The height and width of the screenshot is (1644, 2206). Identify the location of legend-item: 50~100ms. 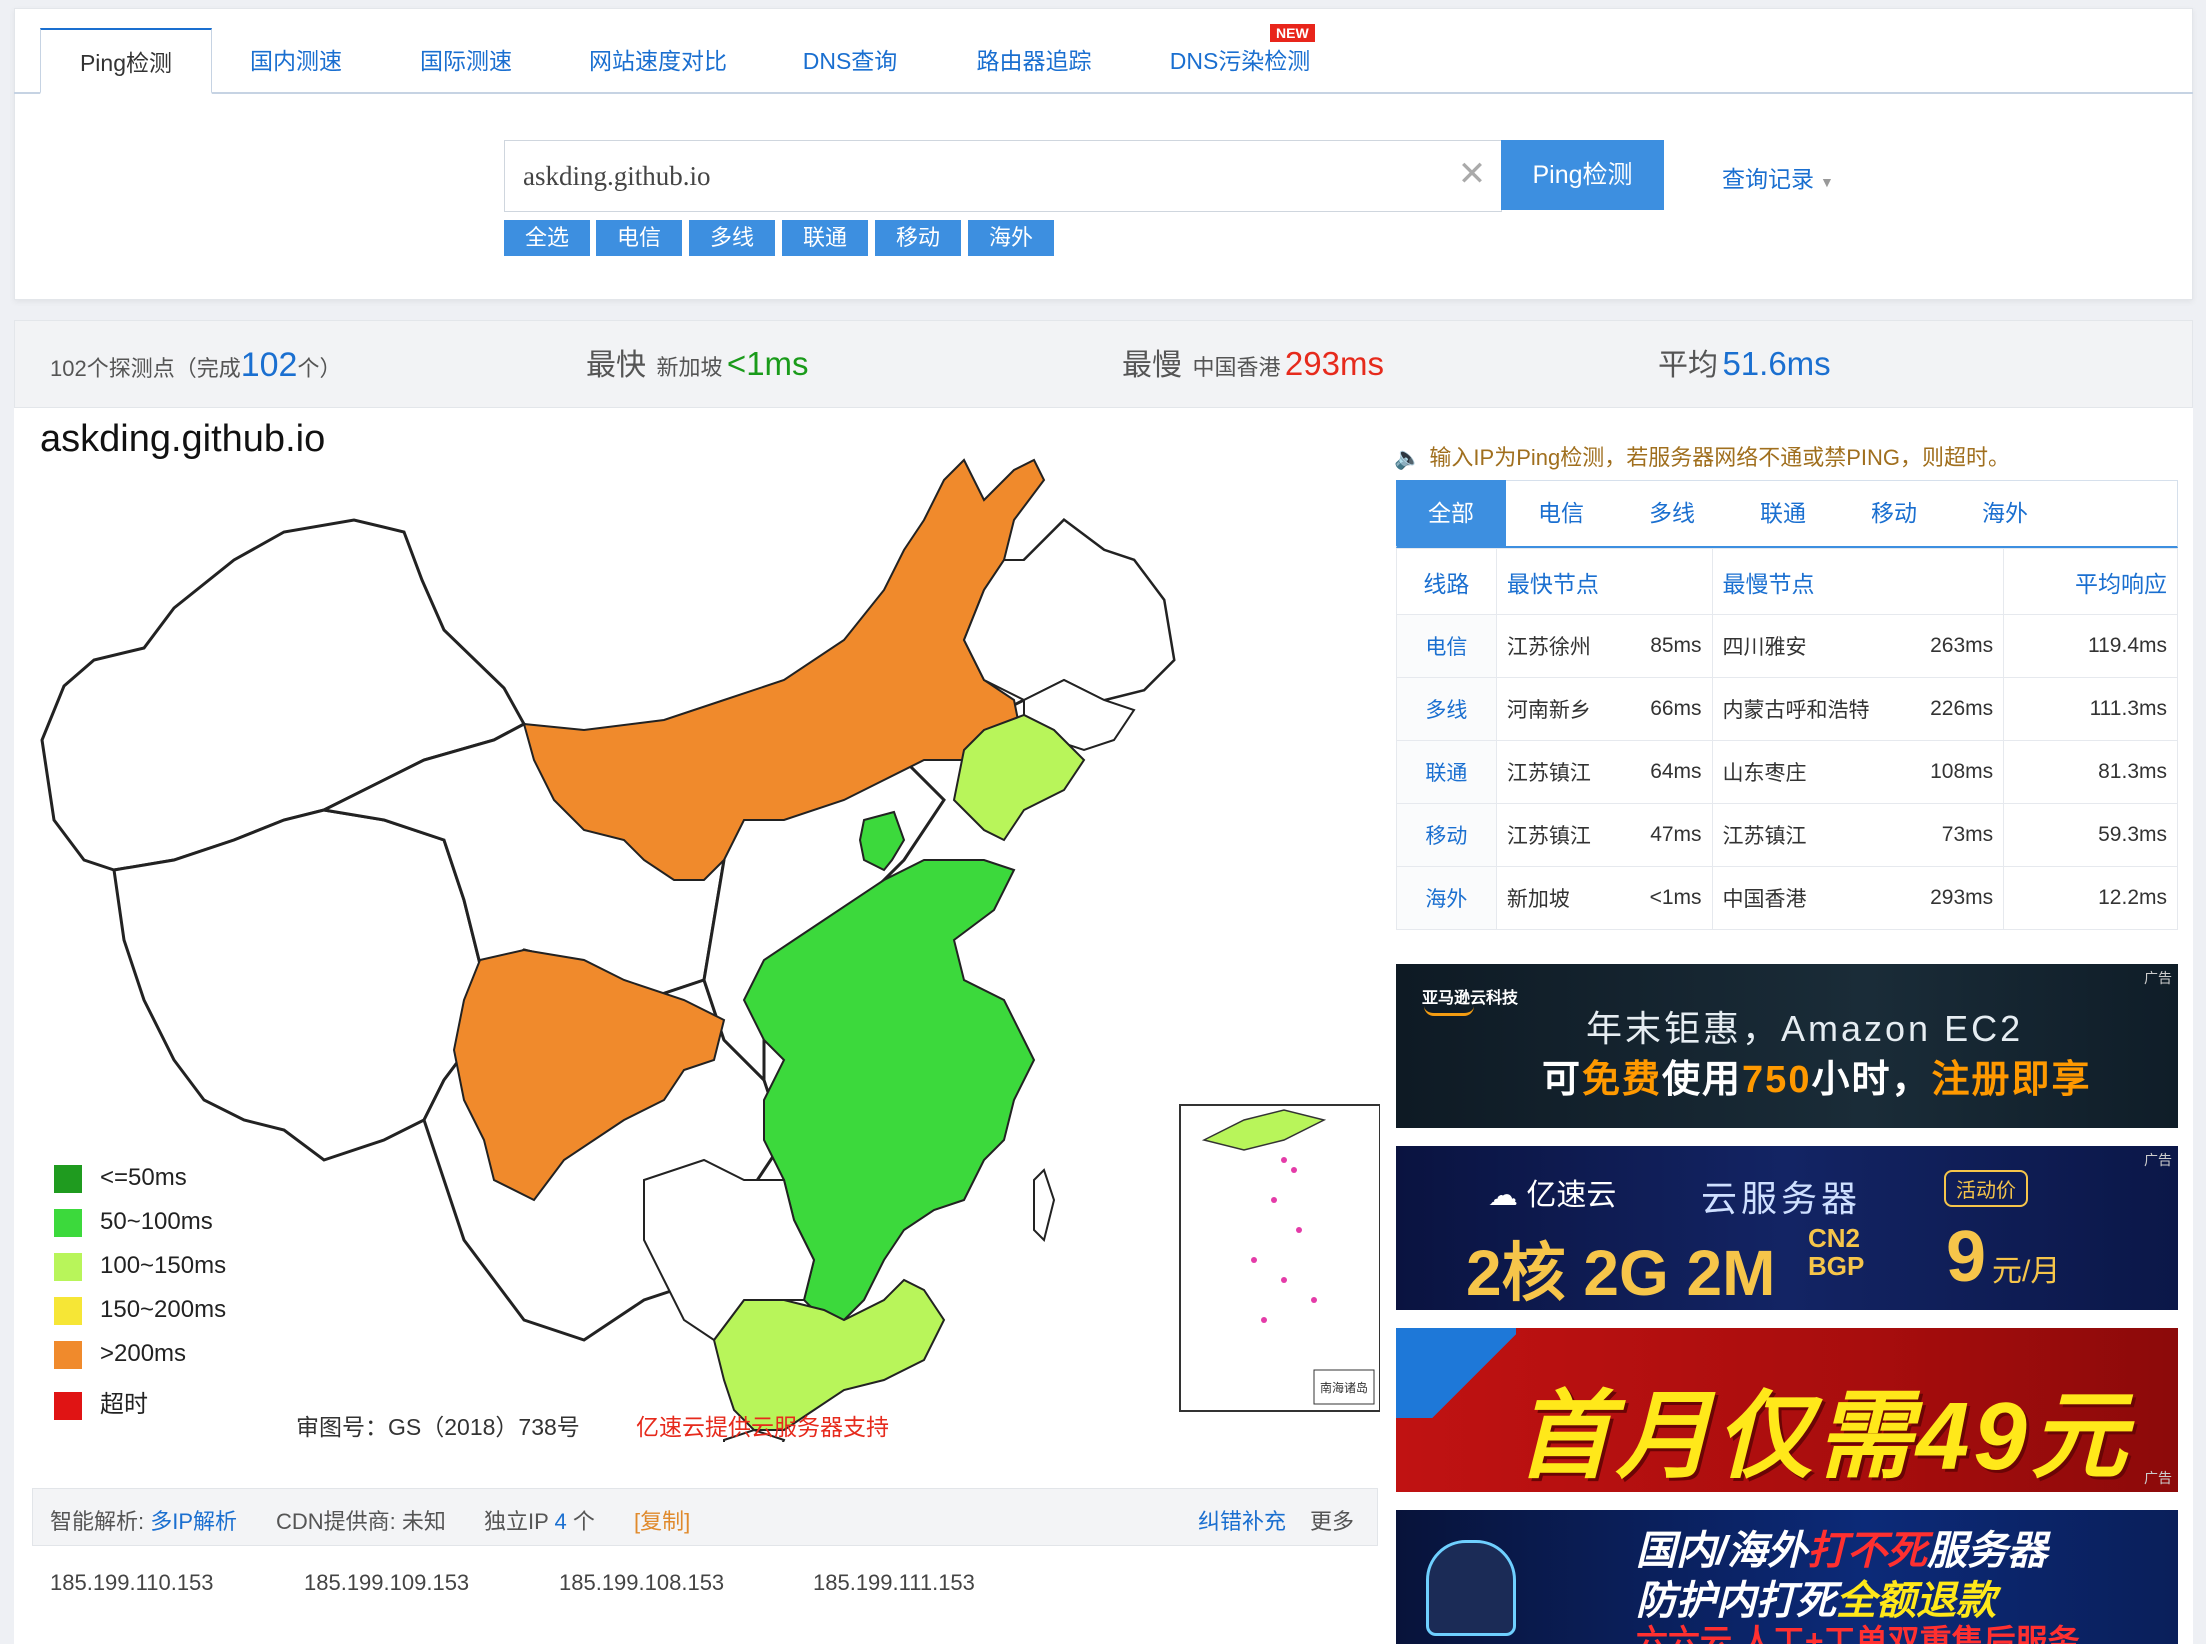
(133, 1223).